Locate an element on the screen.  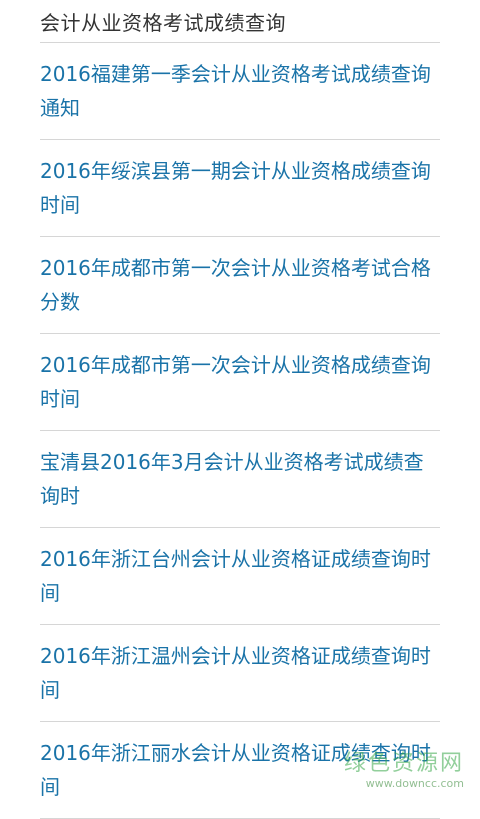
page-header: 会计从业资格考试成绩查询 is located at coordinates (240, 21).